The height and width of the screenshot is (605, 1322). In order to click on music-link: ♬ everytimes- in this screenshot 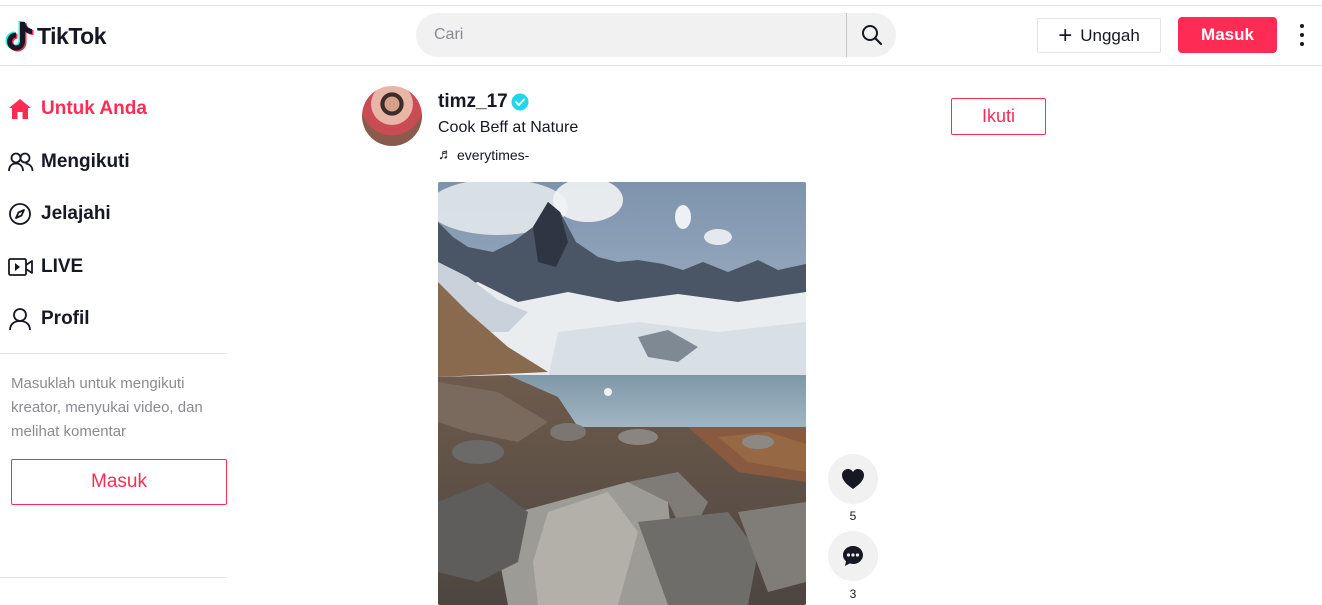, I will do `click(483, 154)`.